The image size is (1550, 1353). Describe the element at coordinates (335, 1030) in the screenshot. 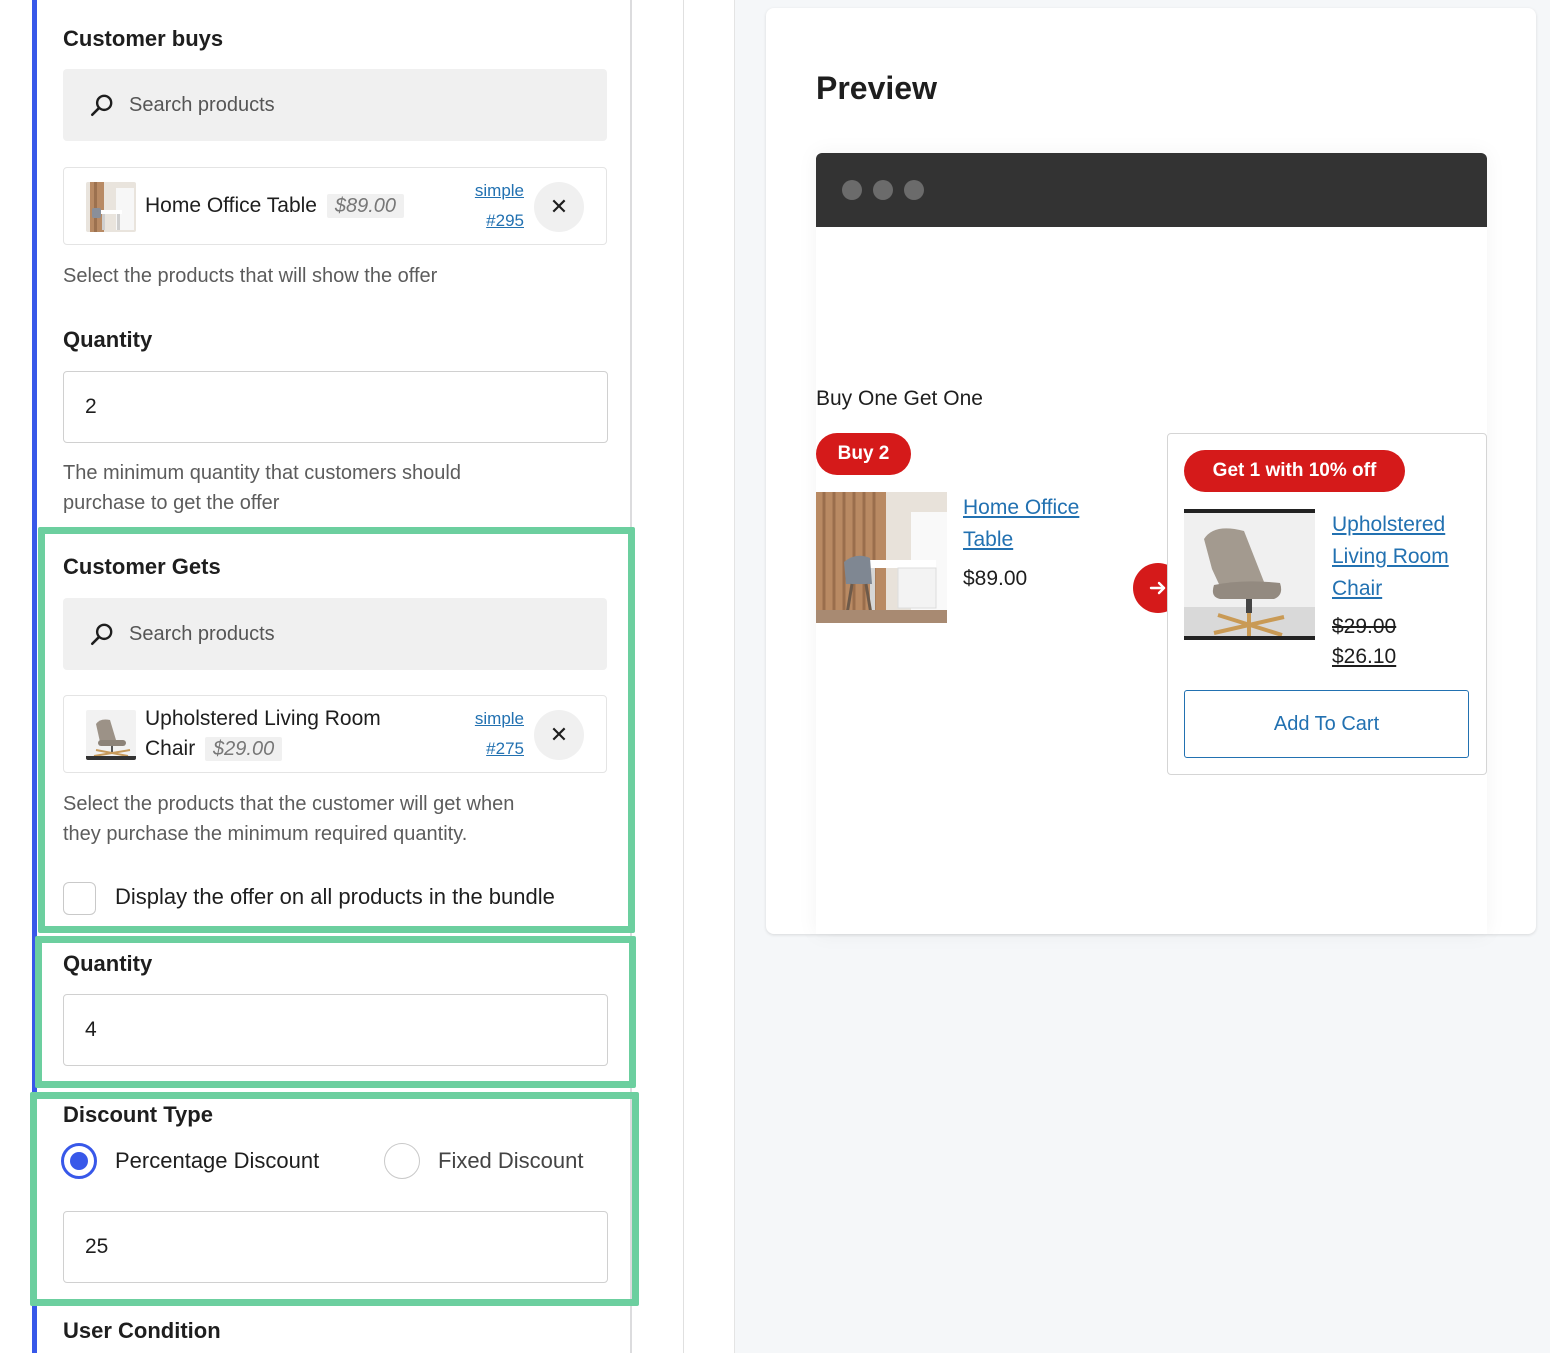

I see `get-quantity-input: 4` at that location.